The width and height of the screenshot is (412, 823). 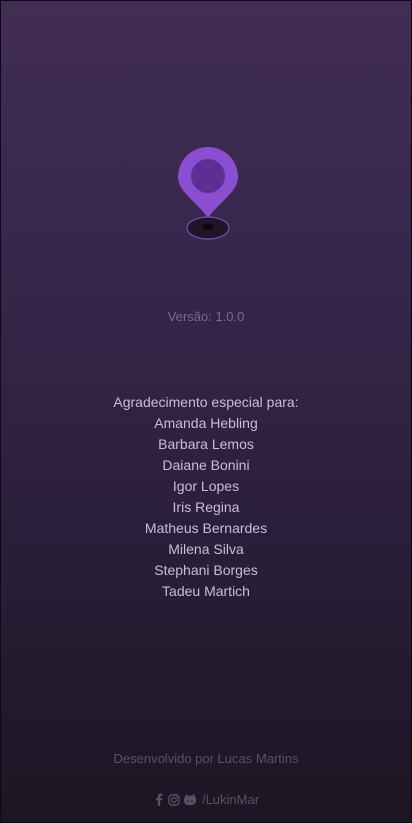 What do you see at coordinates (206, 423) in the screenshot?
I see `thanks-name: Amanda Hebling` at bounding box center [206, 423].